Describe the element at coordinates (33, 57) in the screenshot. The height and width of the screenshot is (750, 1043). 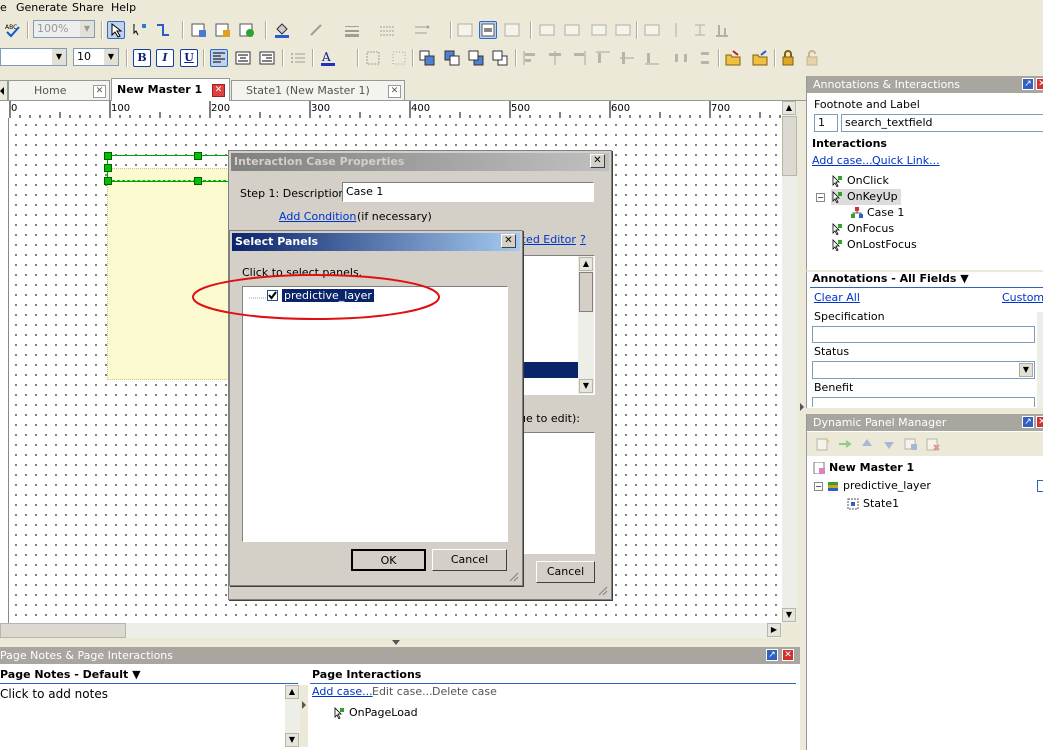
I see `font-family-select: ▼` at that location.